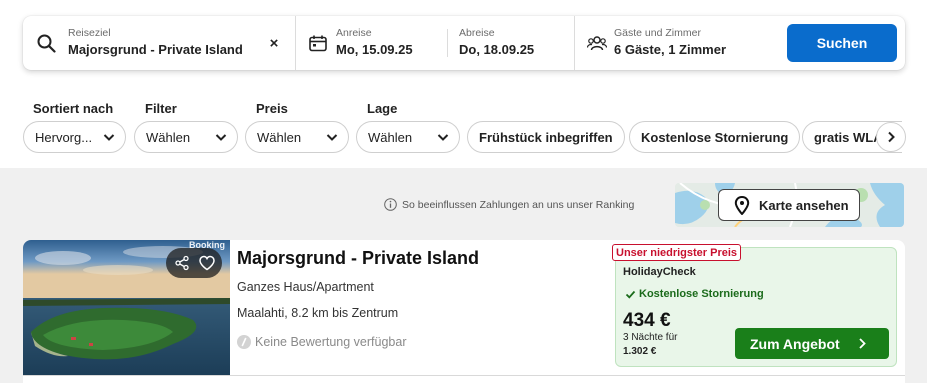 The width and height of the screenshot is (927, 383). I want to click on checkin-label: Anreise, so click(354, 33).